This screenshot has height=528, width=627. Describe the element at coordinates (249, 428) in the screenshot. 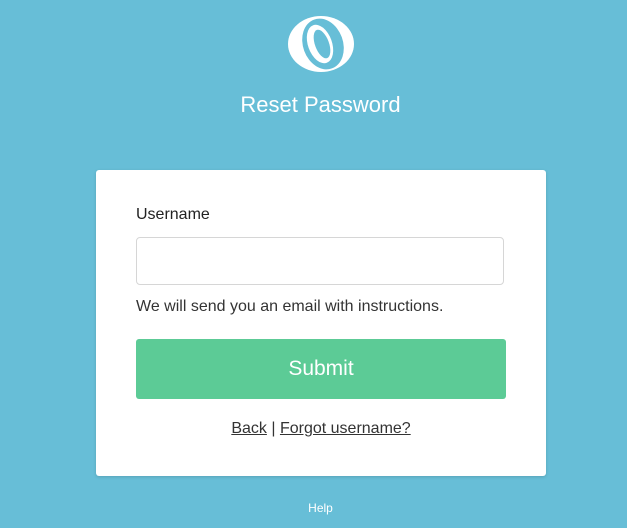

I see `back-link: Back` at that location.